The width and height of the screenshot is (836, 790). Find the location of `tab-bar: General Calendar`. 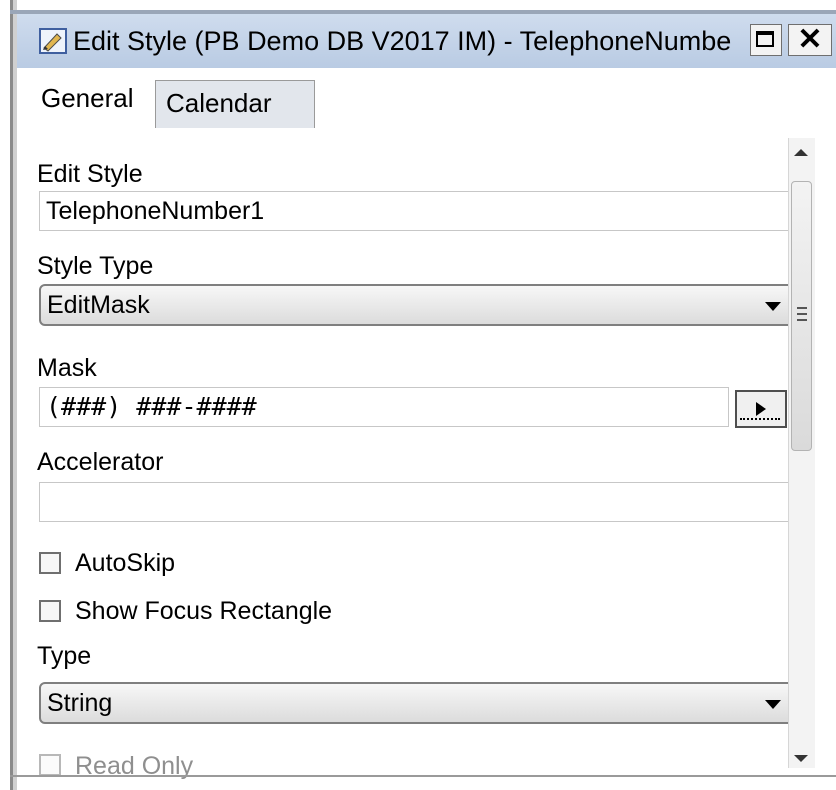

tab-bar: General Calendar is located at coordinates (426, 98).